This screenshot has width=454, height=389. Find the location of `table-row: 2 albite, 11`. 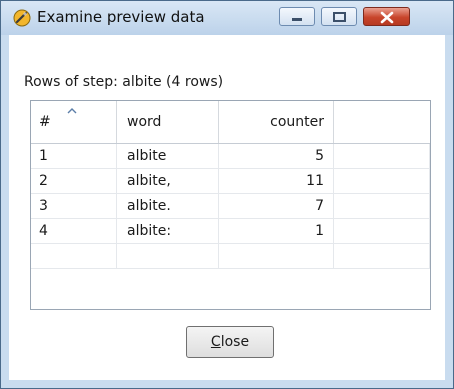

table-row: 2 albite, 11 is located at coordinates (230, 181).